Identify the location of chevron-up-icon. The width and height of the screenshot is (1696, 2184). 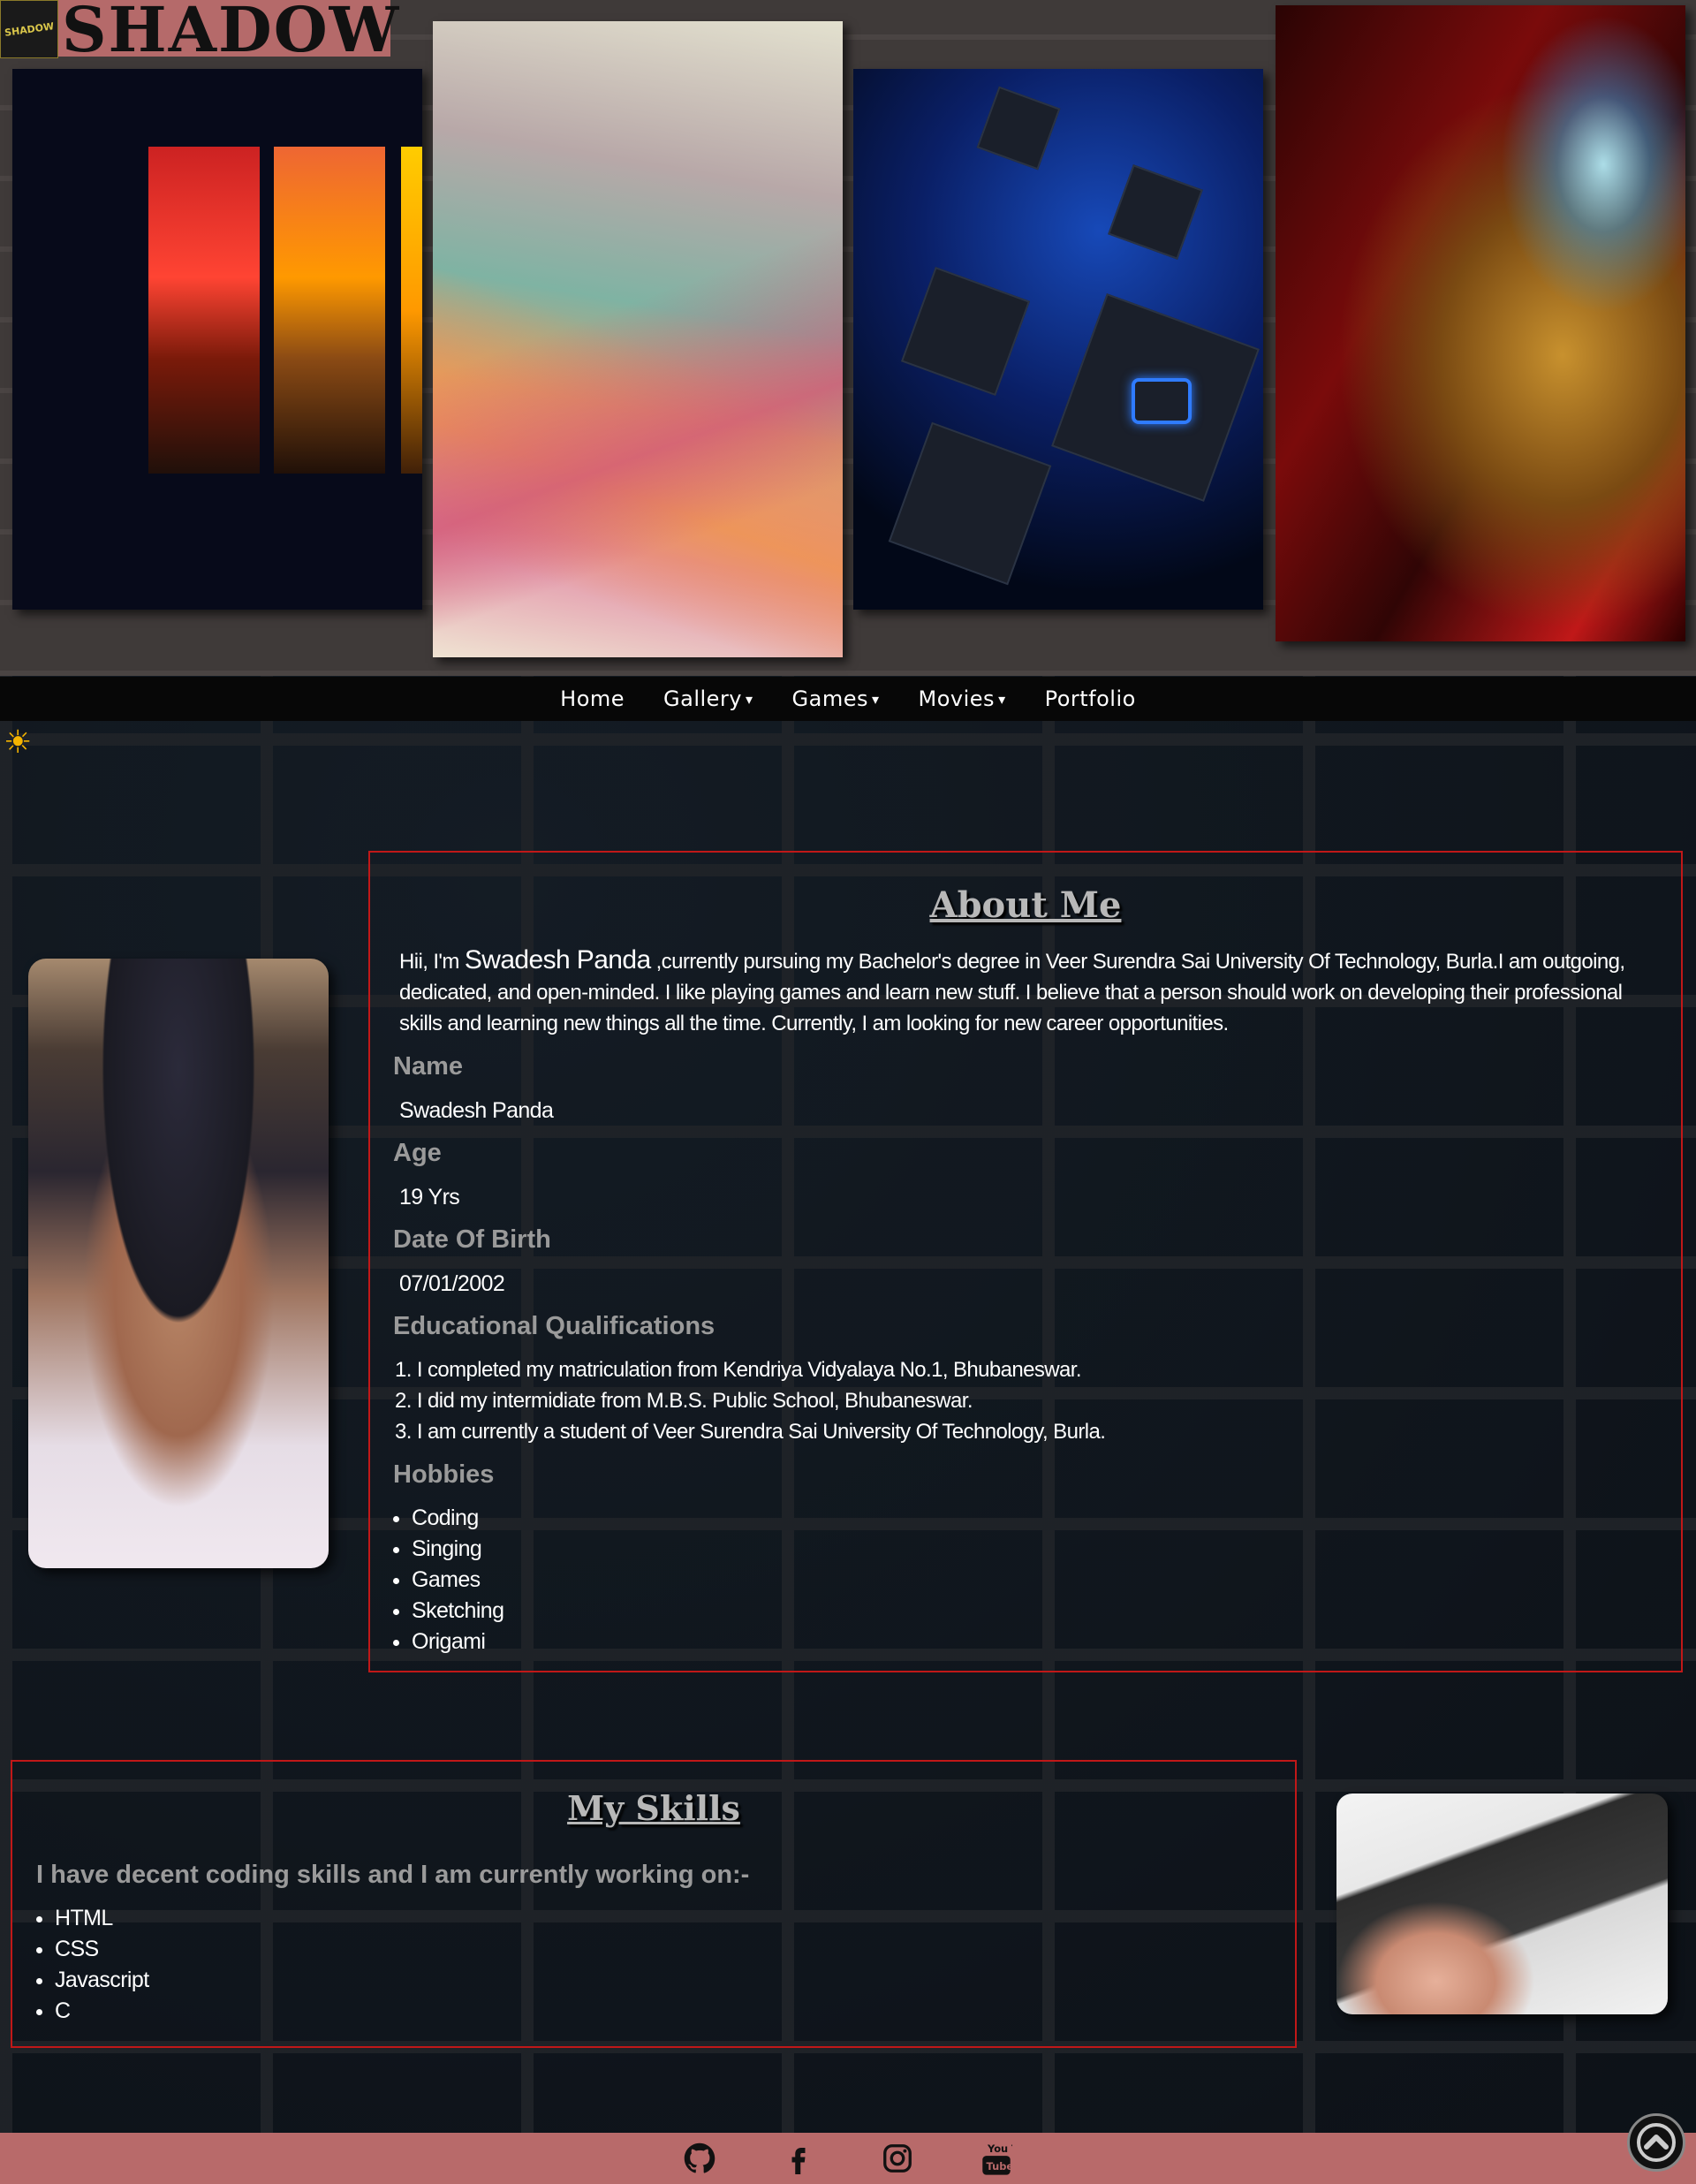
(1656, 2142).